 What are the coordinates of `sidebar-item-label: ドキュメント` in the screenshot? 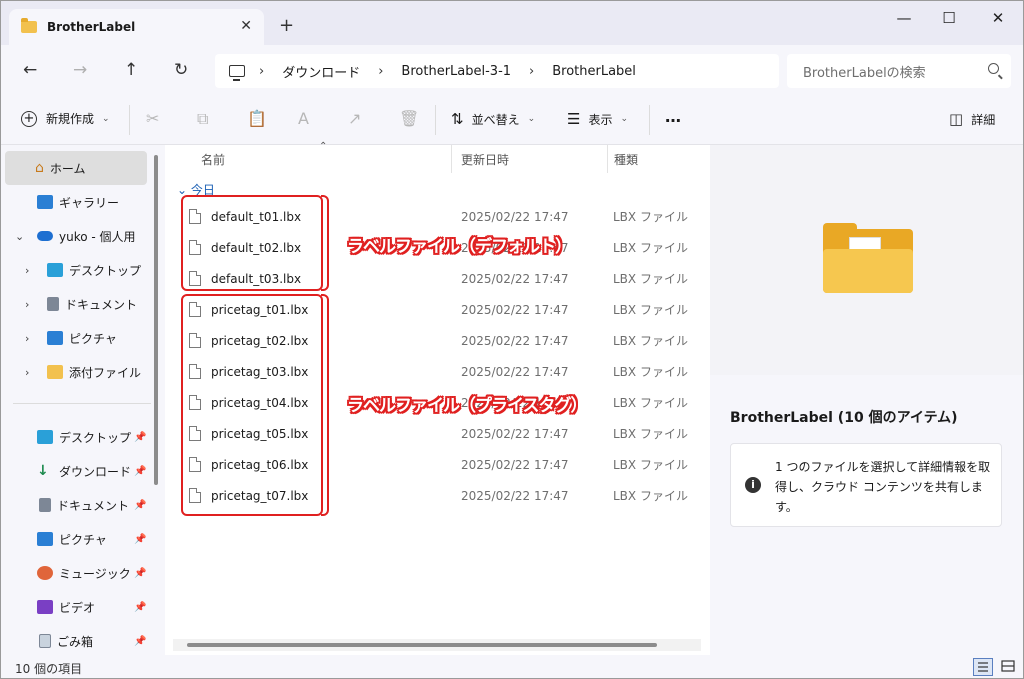 It's located at (101, 304).